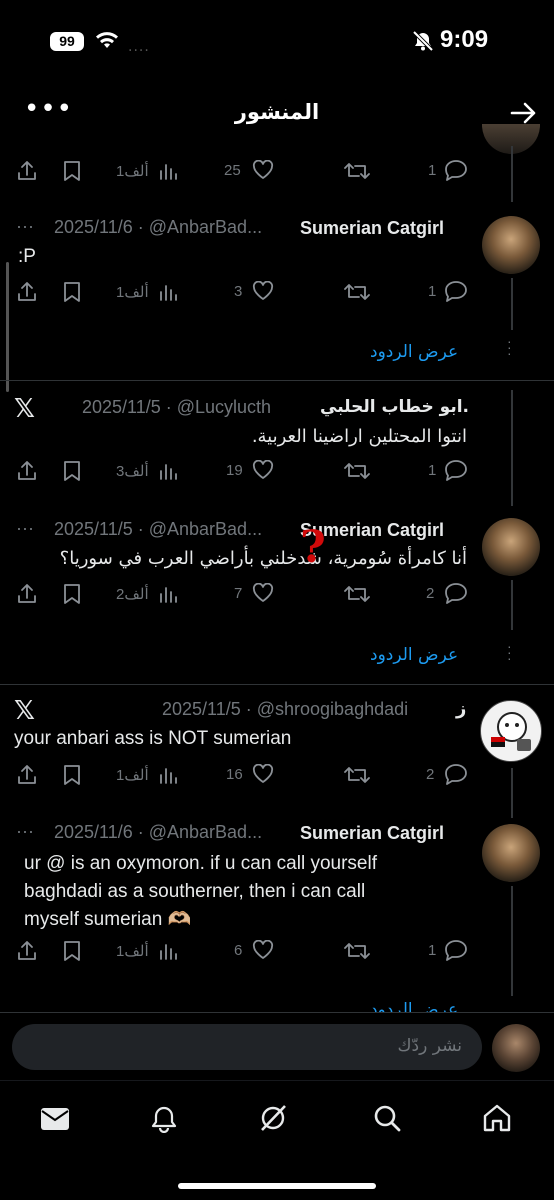 The width and height of the screenshot is (554, 1200). Describe the element at coordinates (394, 407) in the screenshot. I see `tweet-author: ابو خطاب الحلبي.` at that location.